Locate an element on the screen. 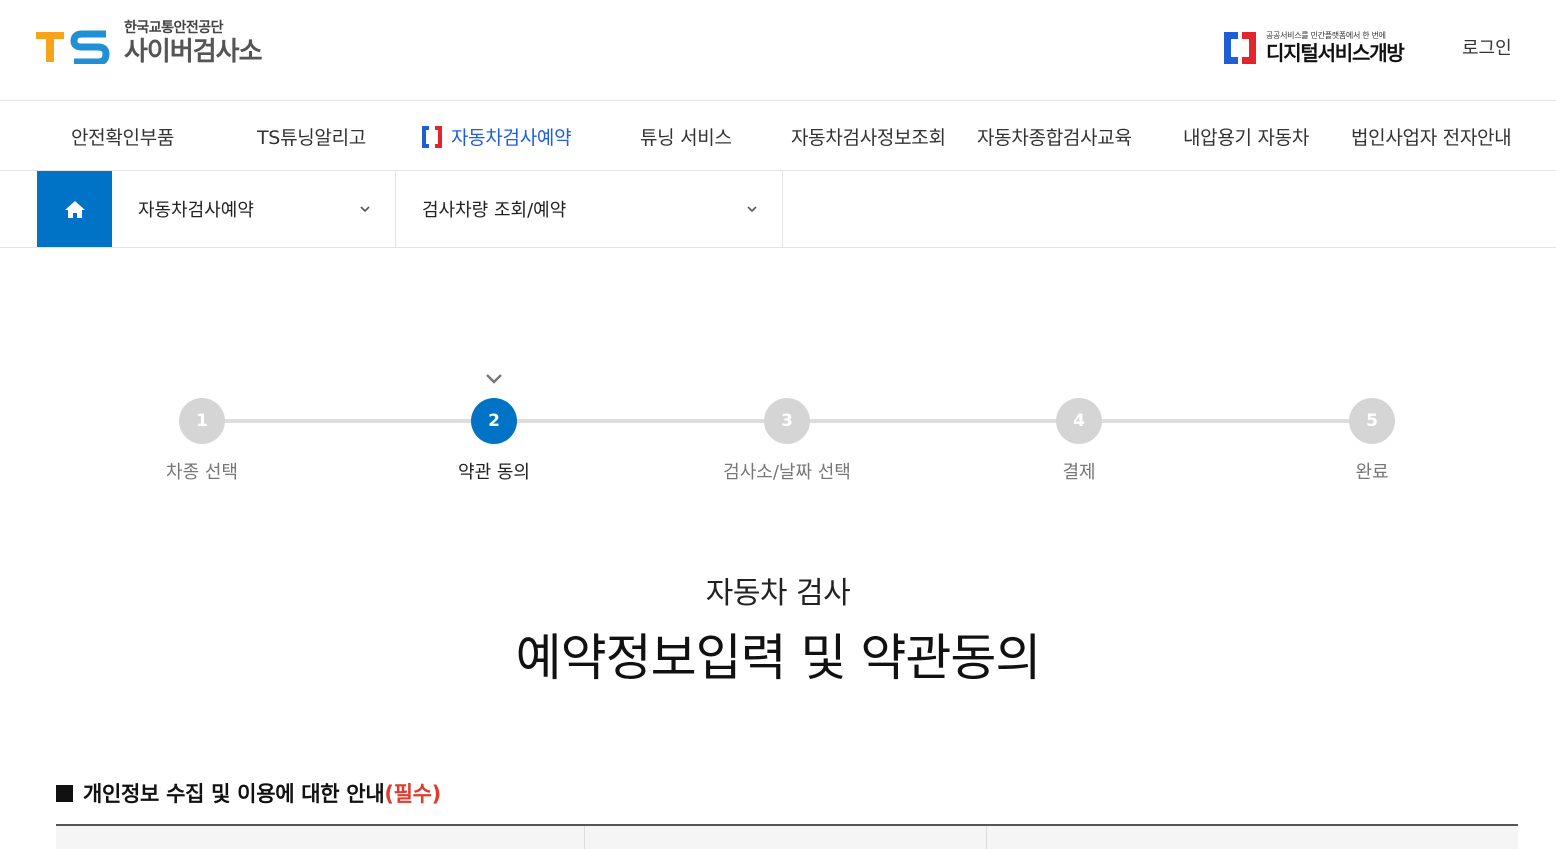 This screenshot has width=1556, height=849. location-select-submenu: 검사차량 조회/예약 is located at coordinates (589, 209).